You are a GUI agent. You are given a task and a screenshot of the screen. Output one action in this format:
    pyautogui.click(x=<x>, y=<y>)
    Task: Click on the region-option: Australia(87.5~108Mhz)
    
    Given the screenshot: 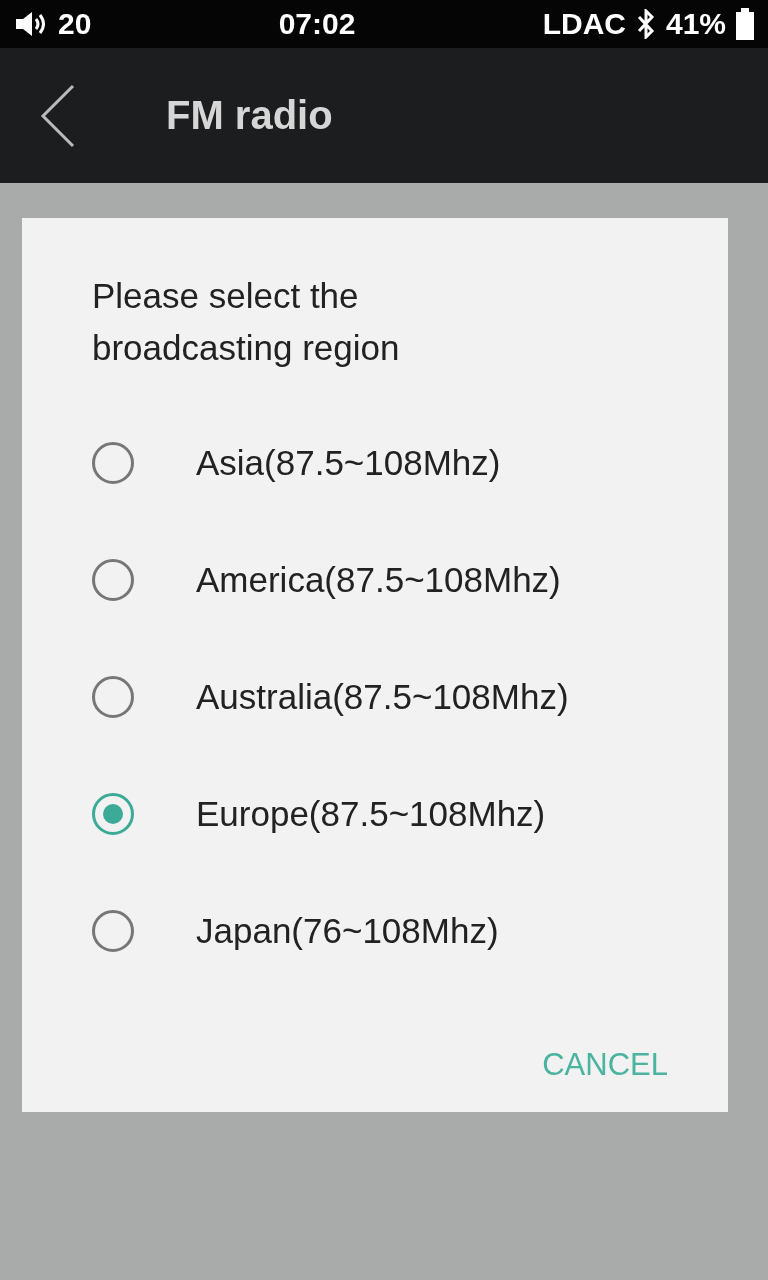 What is the action you would take?
    pyautogui.click(x=427, y=696)
    